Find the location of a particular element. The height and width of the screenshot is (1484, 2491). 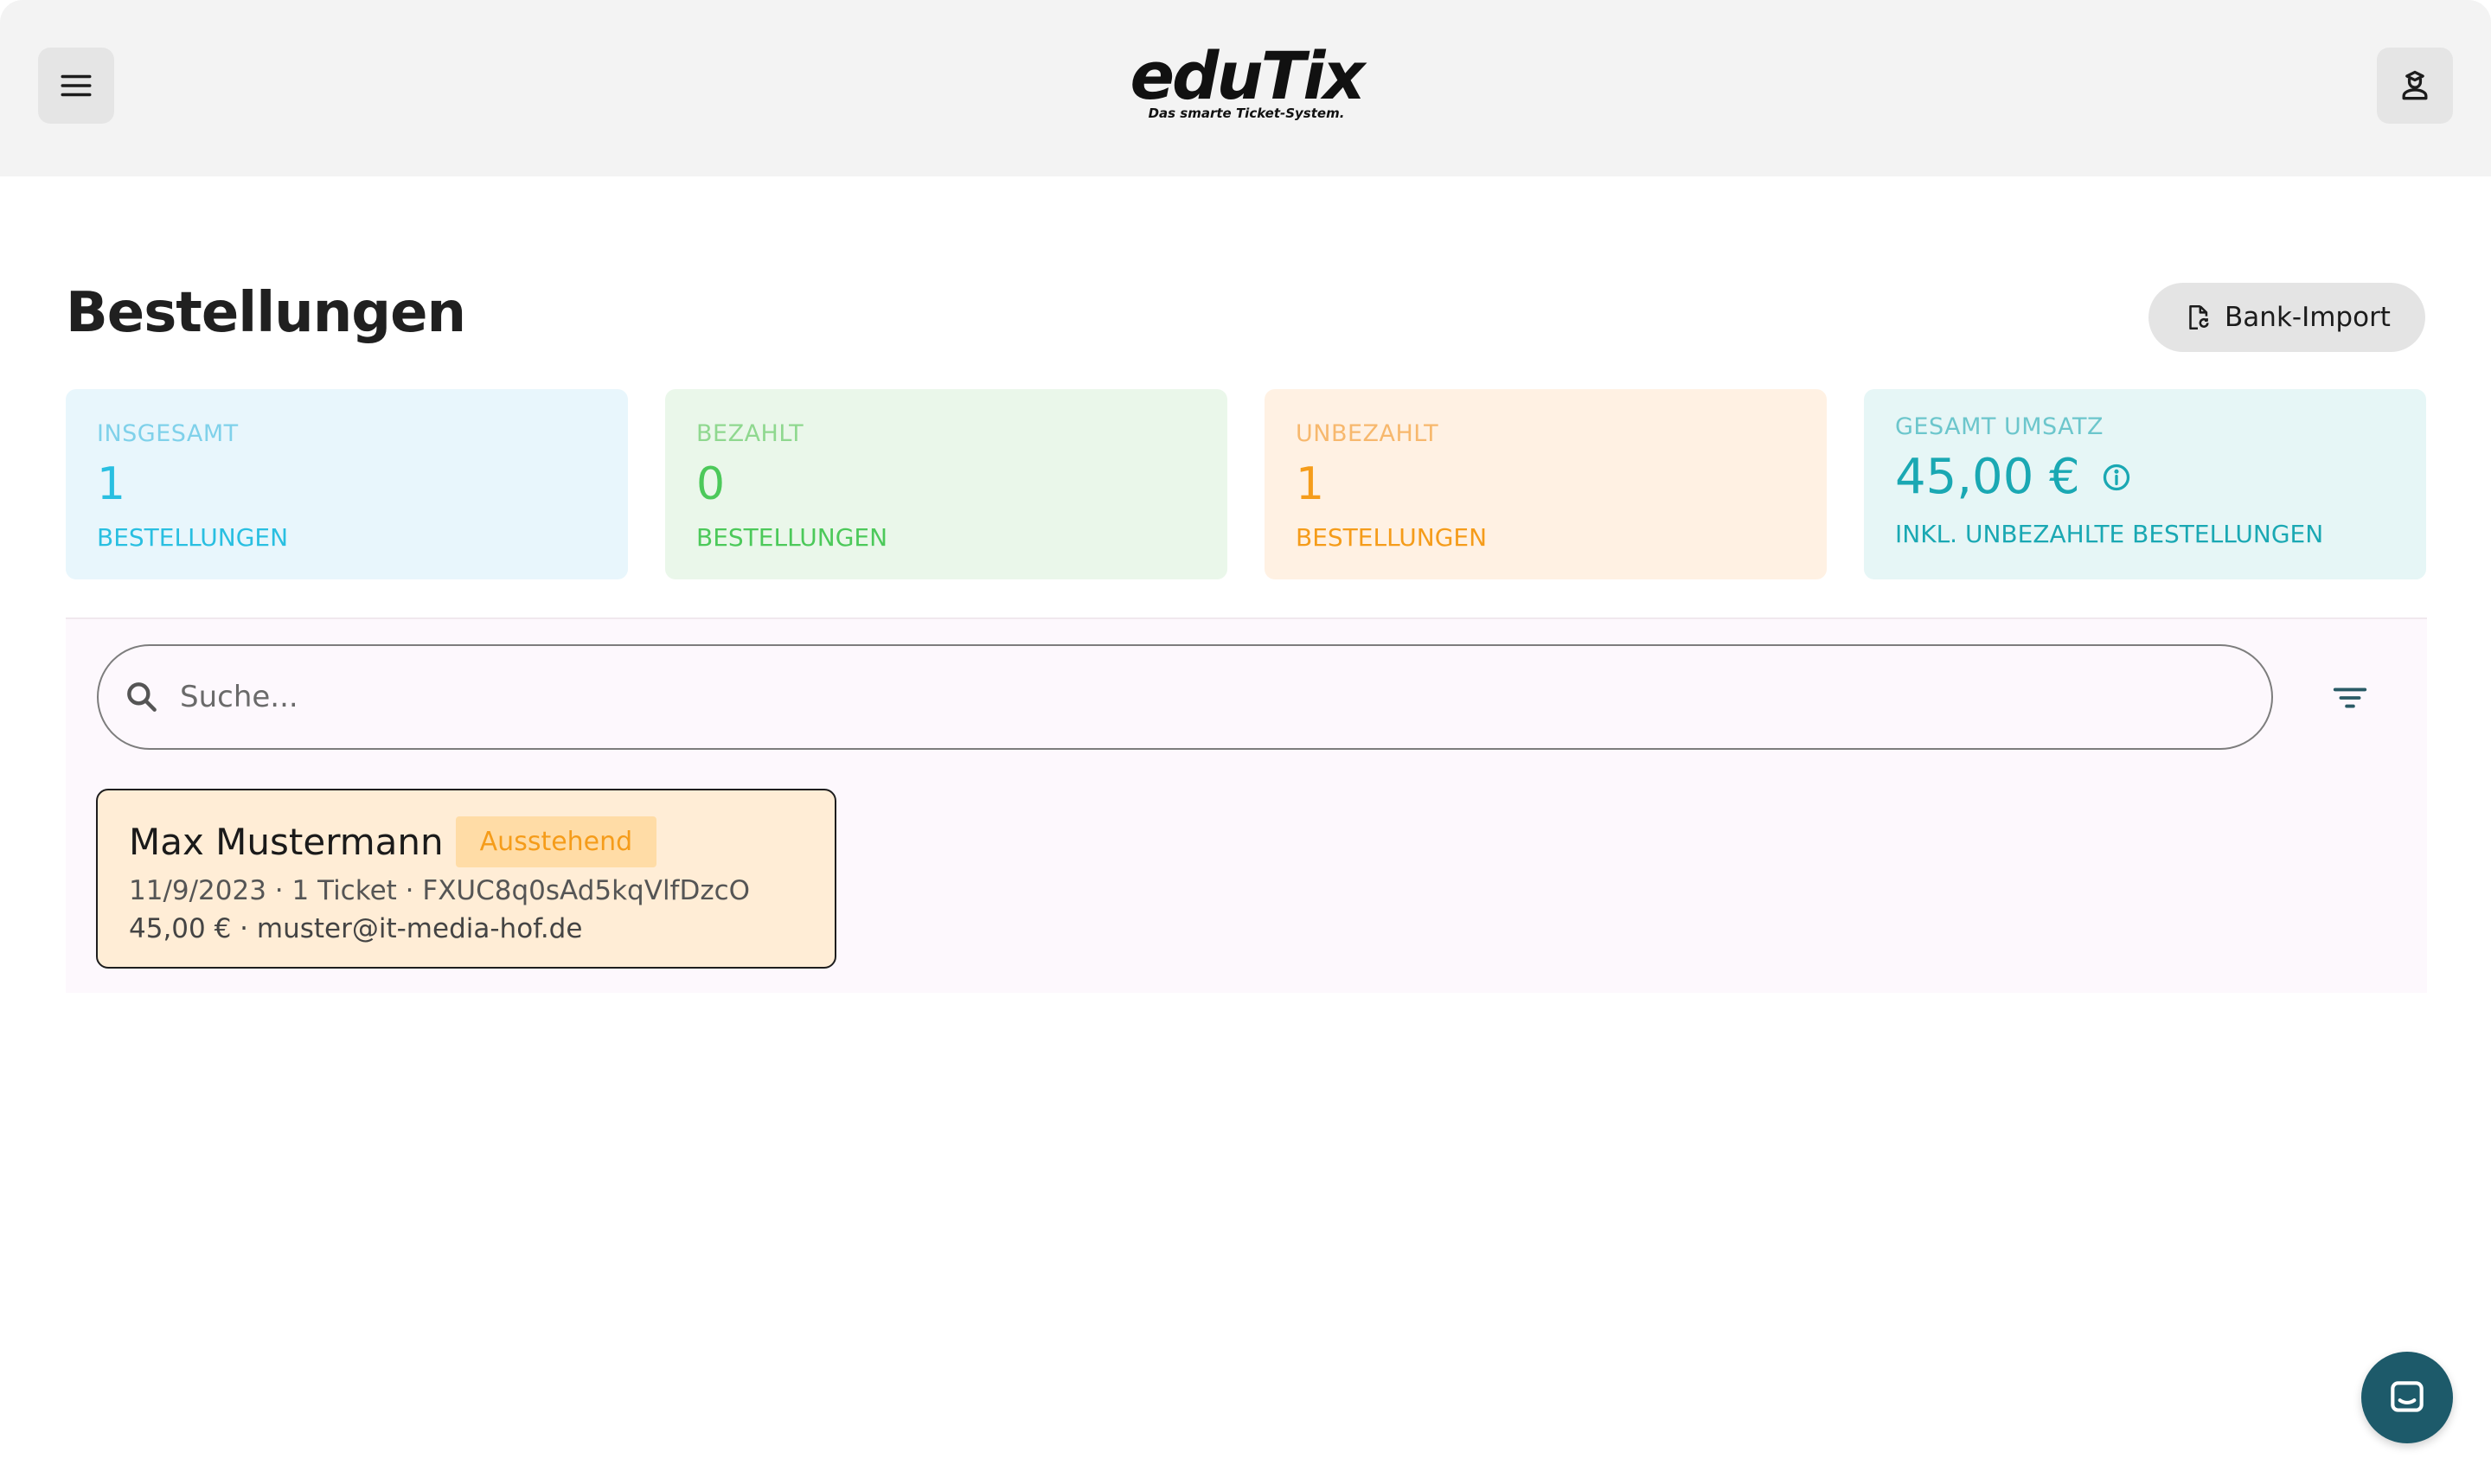

stat-value-row: 45,00 € is located at coordinates (2145, 478).